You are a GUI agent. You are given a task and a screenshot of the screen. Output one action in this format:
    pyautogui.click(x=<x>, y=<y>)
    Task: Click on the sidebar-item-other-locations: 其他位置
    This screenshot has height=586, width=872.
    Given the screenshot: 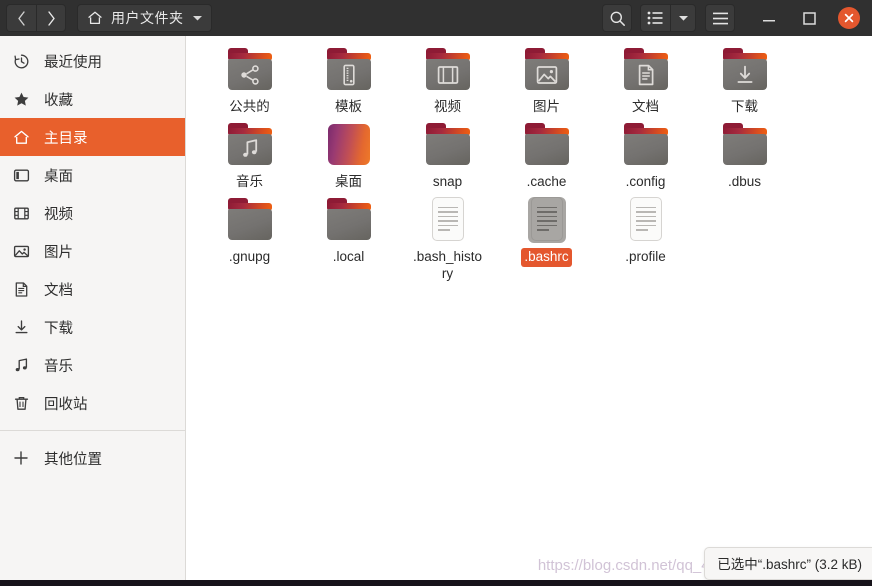 What is the action you would take?
    pyautogui.click(x=92, y=458)
    